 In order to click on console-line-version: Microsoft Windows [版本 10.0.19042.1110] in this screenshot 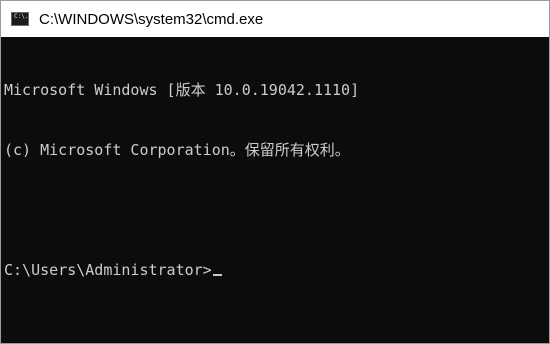, I will do `click(182, 90)`.